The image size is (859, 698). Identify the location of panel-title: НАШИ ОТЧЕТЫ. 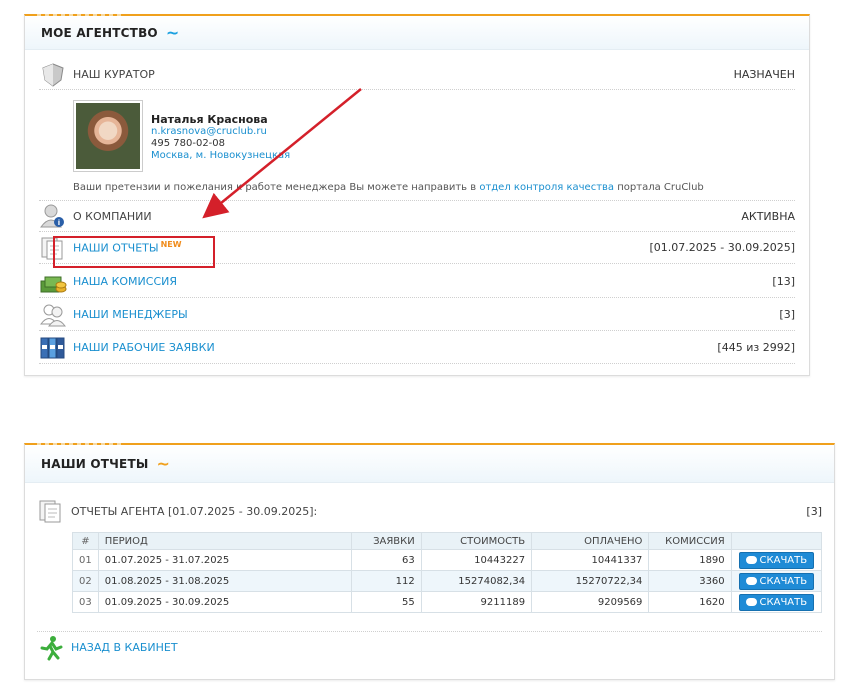
(95, 463).